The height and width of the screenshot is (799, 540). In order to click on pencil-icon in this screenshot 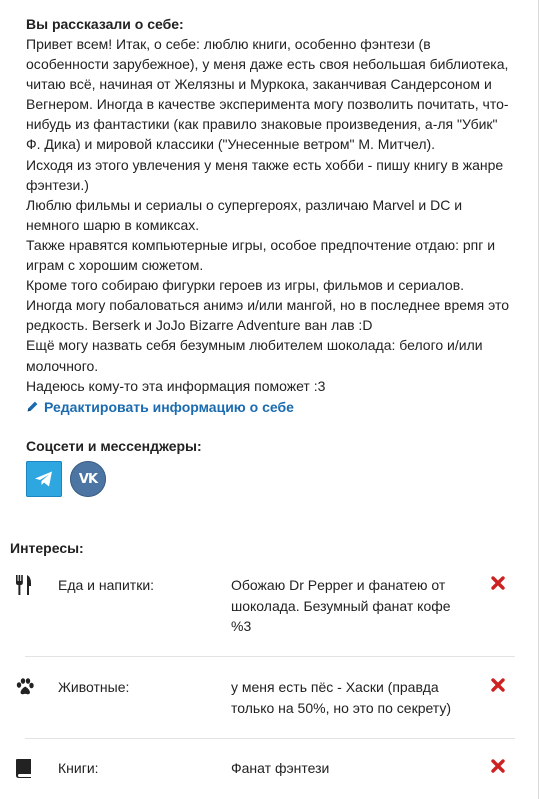, I will do `click(32, 406)`.